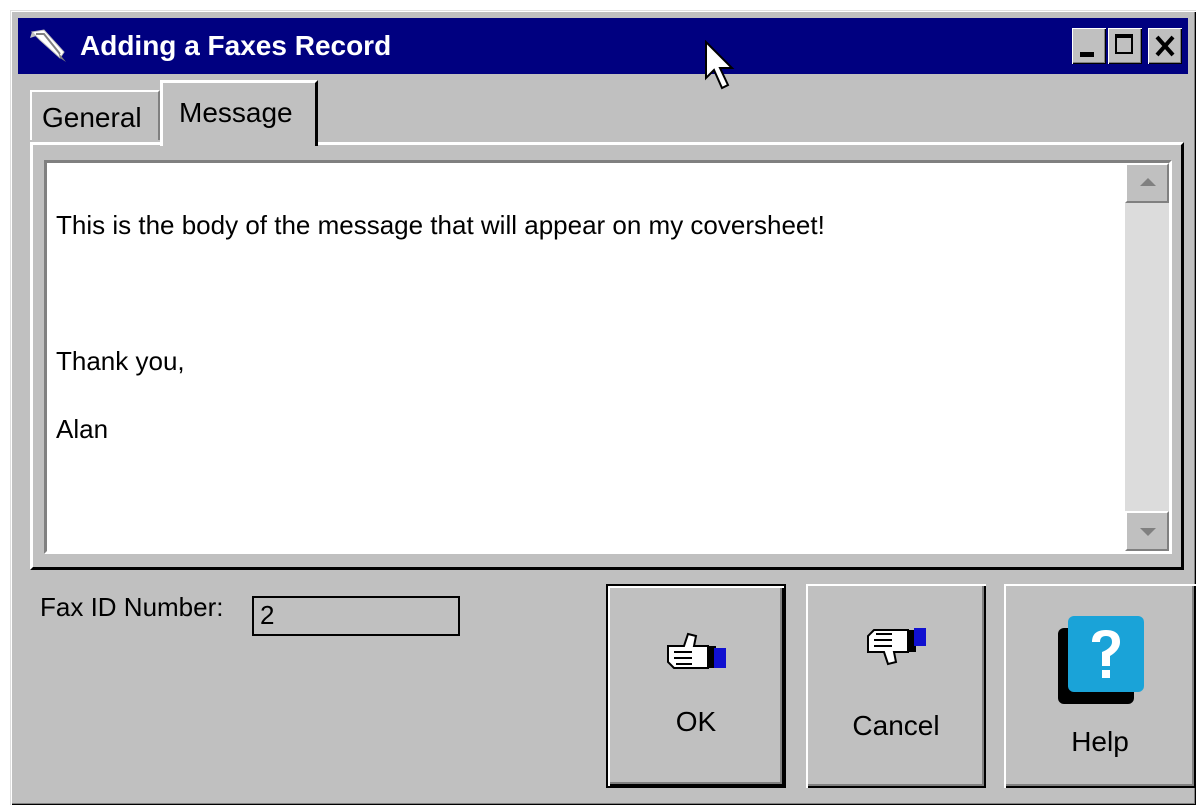  Describe the element at coordinates (896, 647) in the screenshot. I see `thumbs-down-icon` at that location.